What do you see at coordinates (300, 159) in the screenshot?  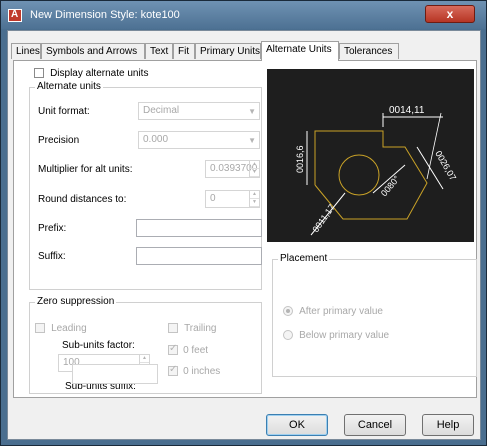 I see `dim-text-left: 0016,6` at bounding box center [300, 159].